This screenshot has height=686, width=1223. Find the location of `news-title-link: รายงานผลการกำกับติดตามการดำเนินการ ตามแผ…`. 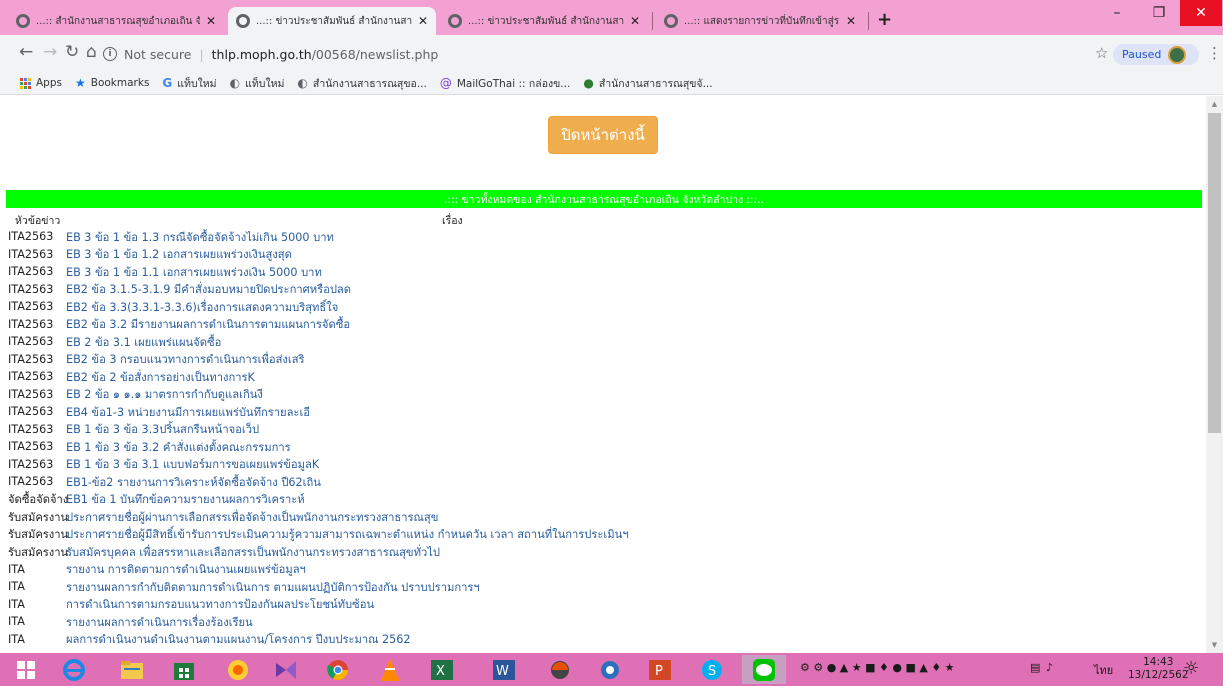

news-title-link: รายงานผลการกำกับติดตามการดำเนินการ ตามแผ… is located at coordinates (273, 587).